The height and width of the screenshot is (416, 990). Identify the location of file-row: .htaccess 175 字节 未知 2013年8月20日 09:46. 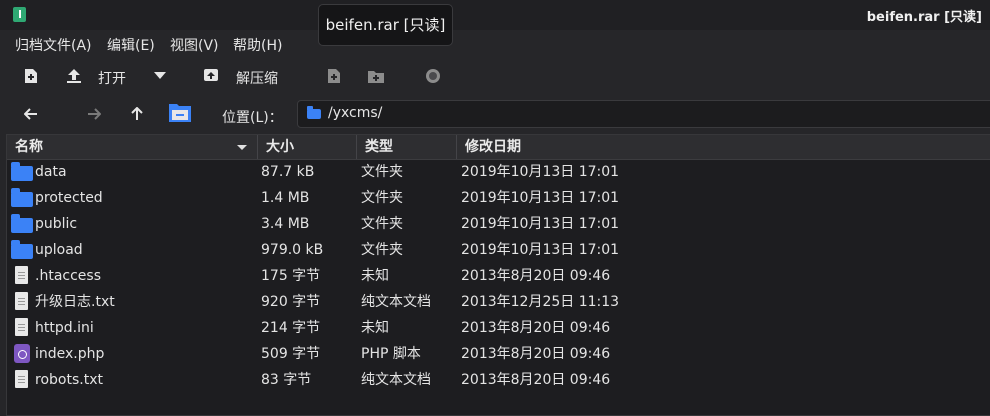
(498, 276).